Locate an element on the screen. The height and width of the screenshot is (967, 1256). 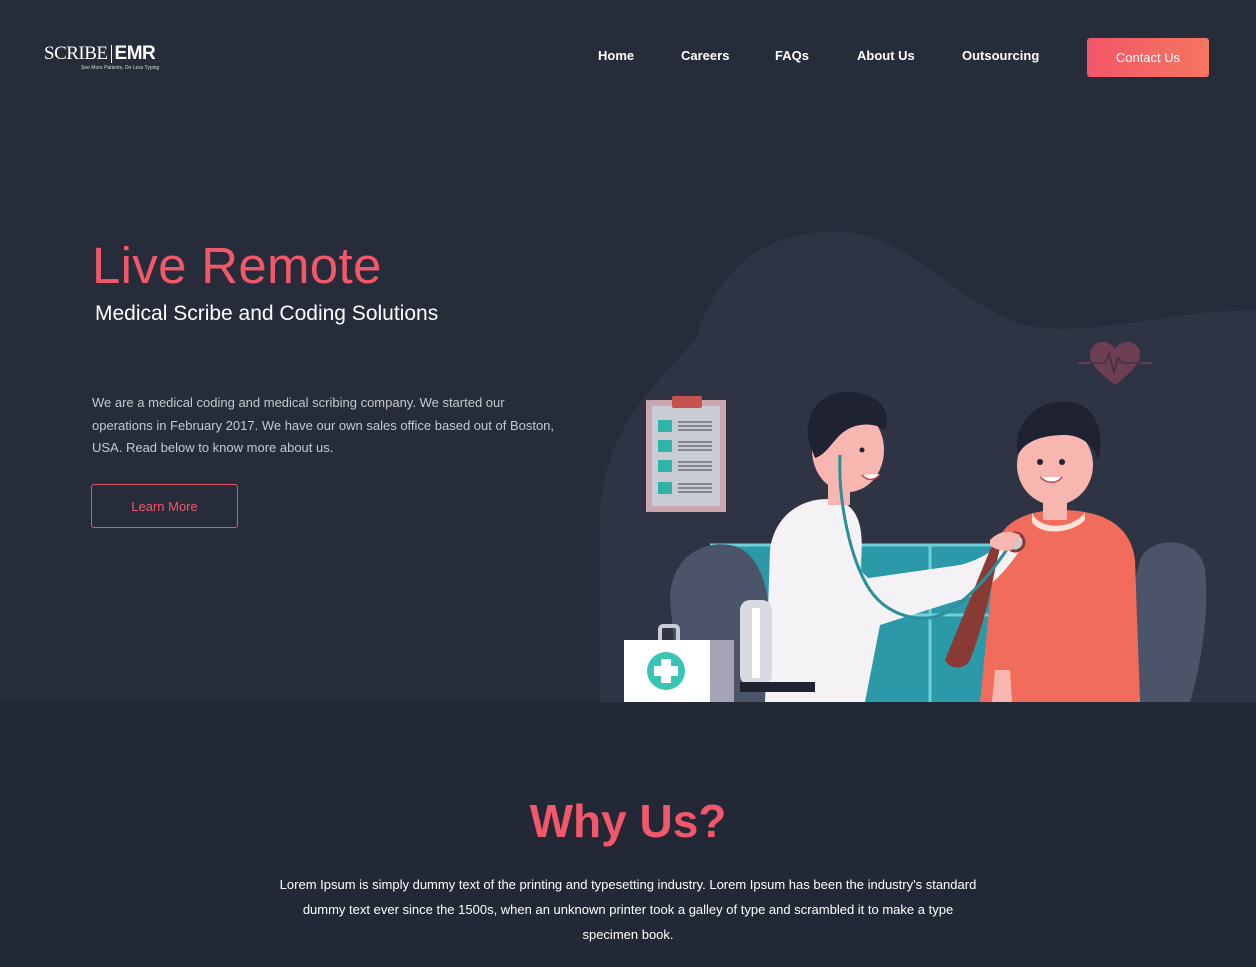
logo-text-scribe: SCRIBE is located at coordinates (76, 53).